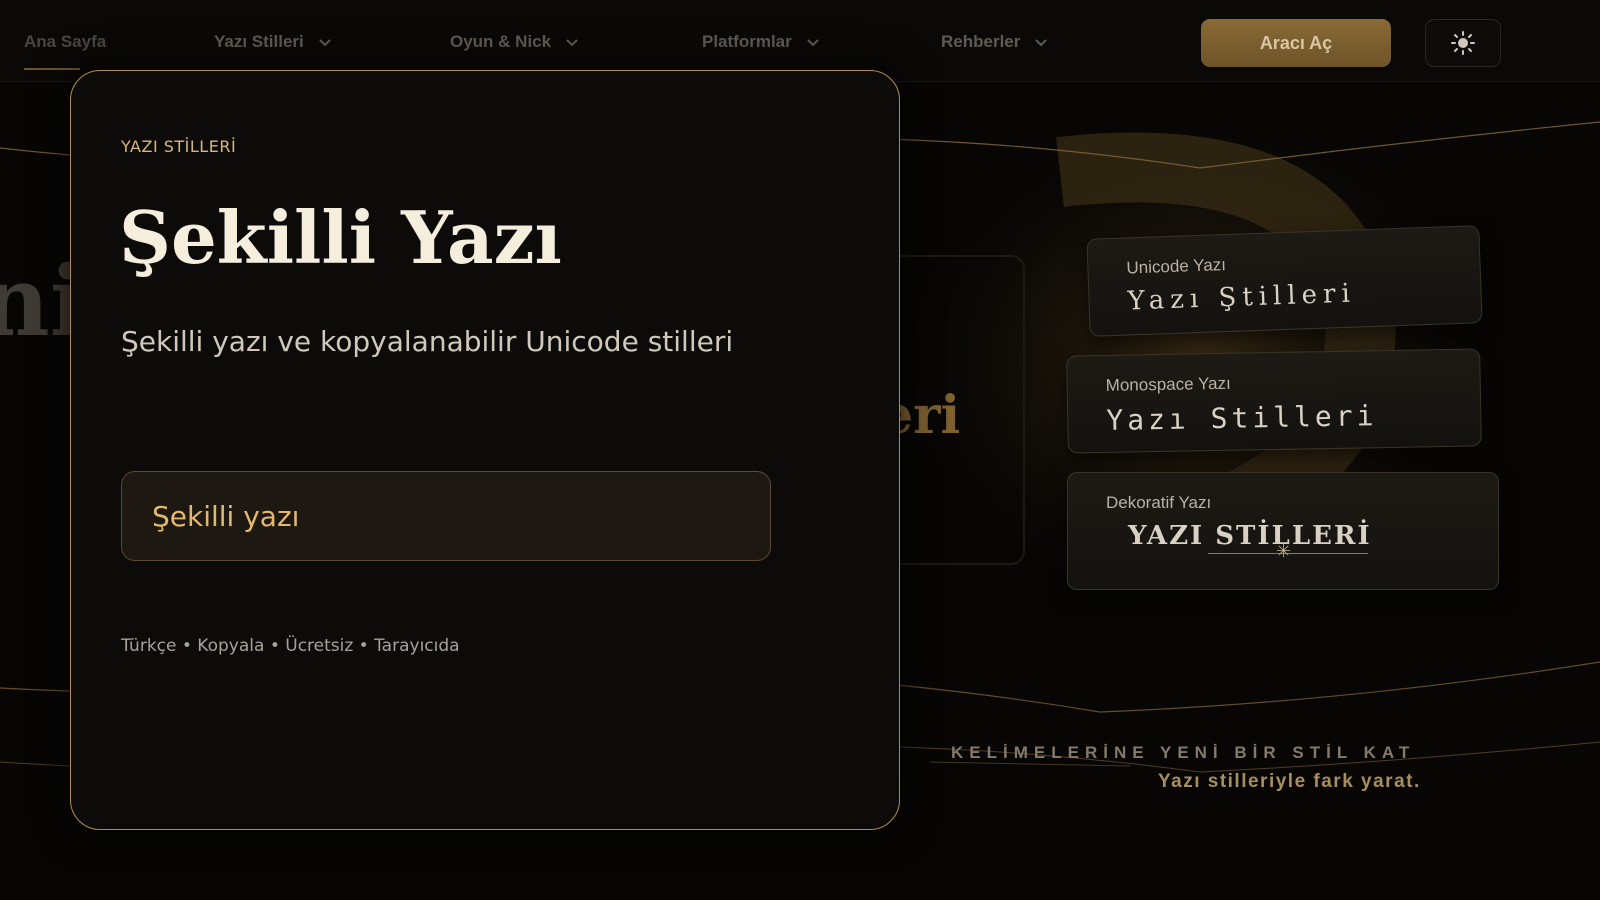 Image resolution: width=1600 pixels, height=900 pixels. Describe the element at coordinates (1284, 551) in the screenshot. I see `ornament-star-icon: ✳` at that location.